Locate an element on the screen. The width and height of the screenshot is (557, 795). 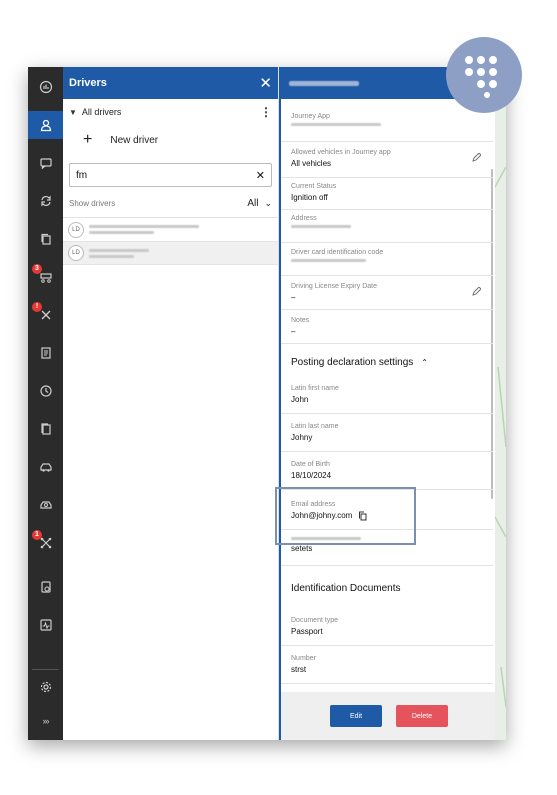
vehicle-settings-icon is located at coordinates (45, 505).